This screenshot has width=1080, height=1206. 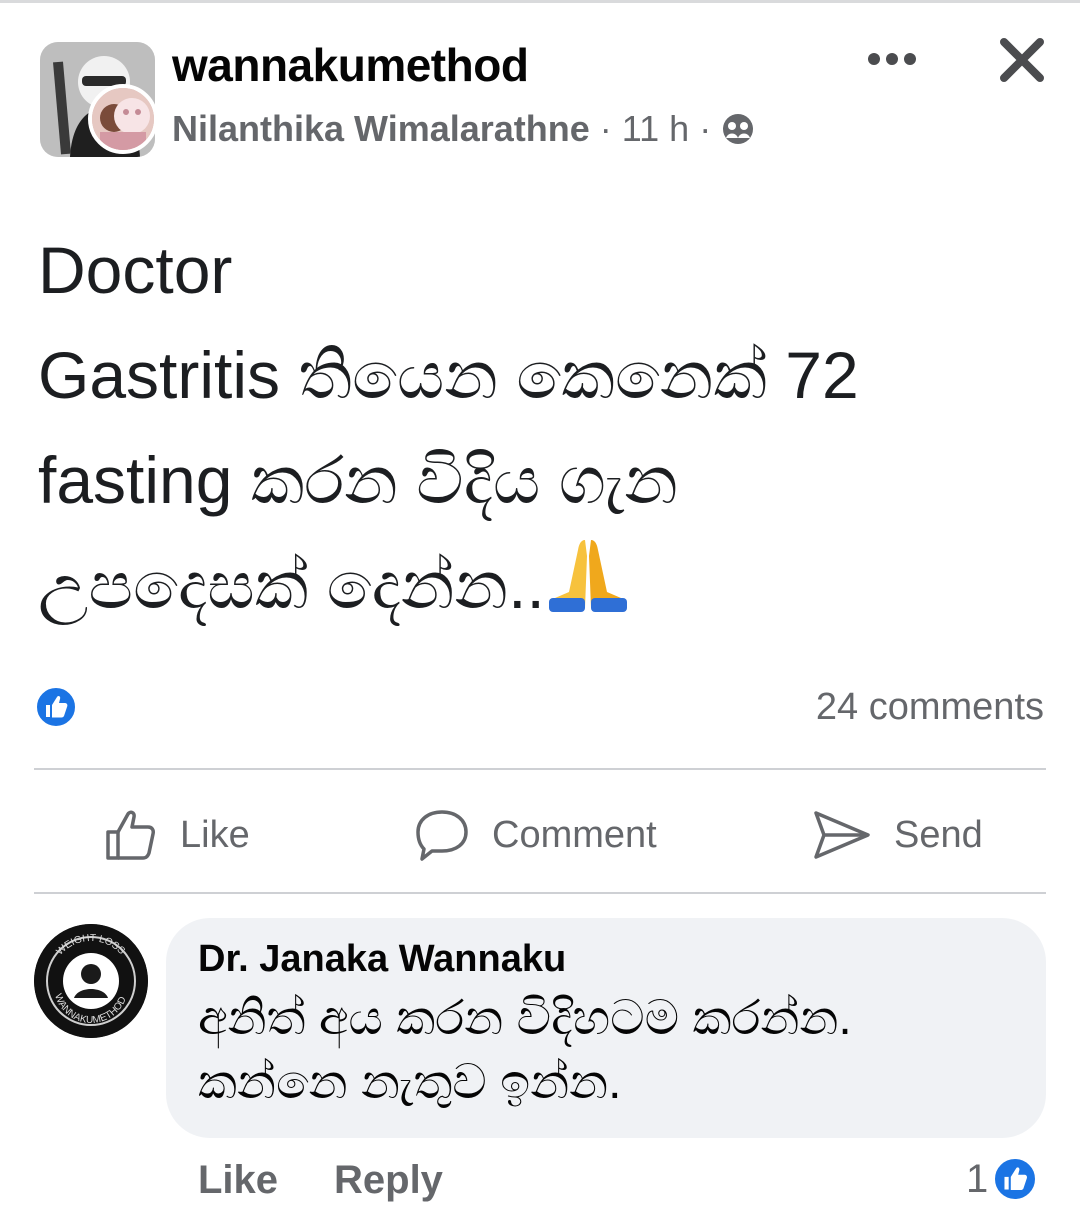 I want to click on folded-hands-icon, so click(x=588, y=576).